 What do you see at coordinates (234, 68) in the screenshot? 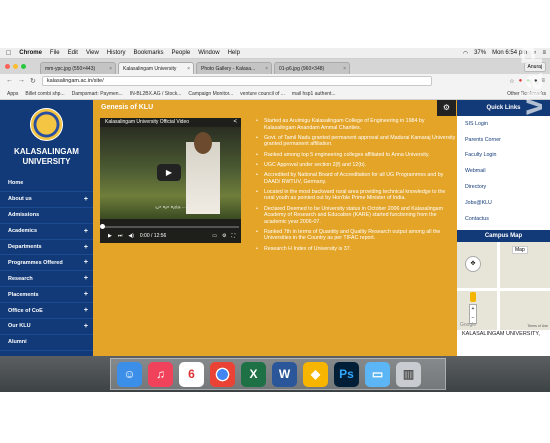
I see `tab-3: Photo Gallery - Kalasa... ×` at bounding box center [234, 68].